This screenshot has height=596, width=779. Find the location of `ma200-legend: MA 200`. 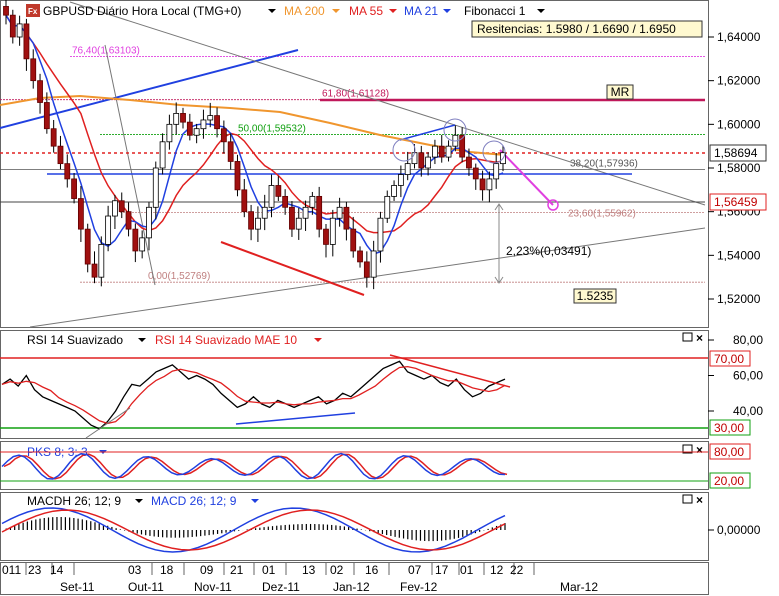

ma200-legend: MA 200 is located at coordinates (304, 11).